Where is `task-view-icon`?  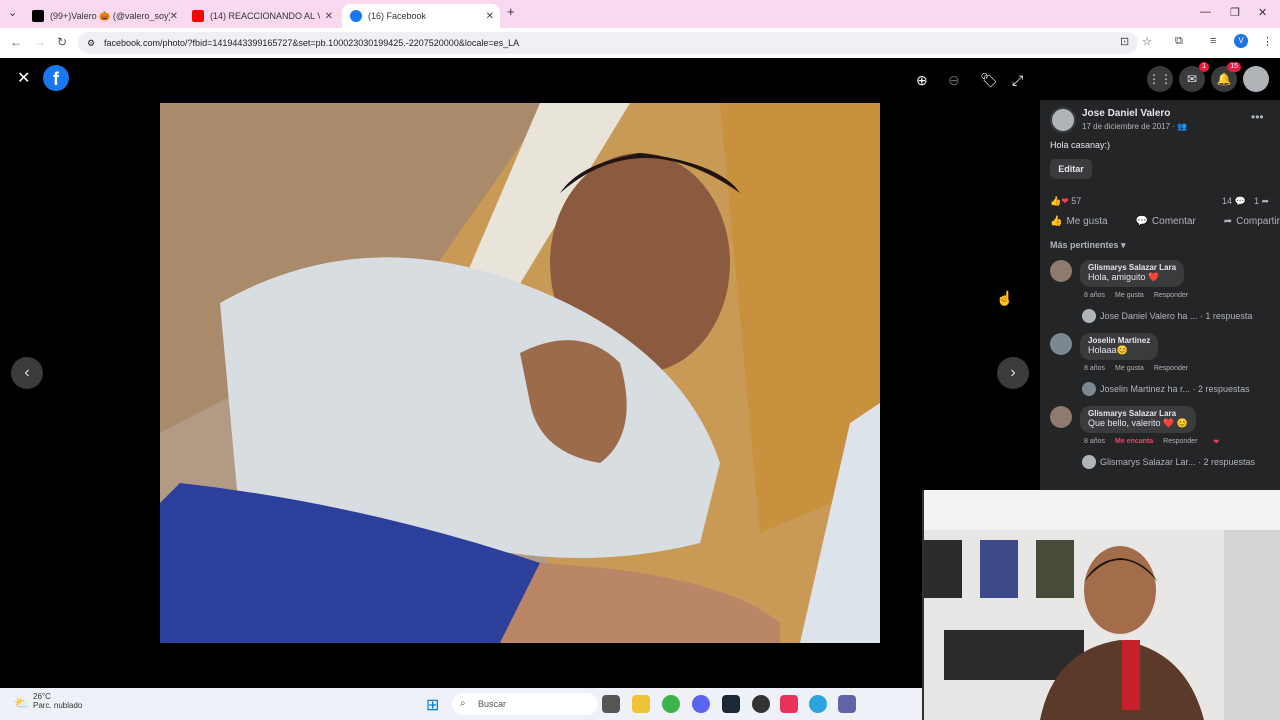
task-view-icon is located at coordinates (611, 704).